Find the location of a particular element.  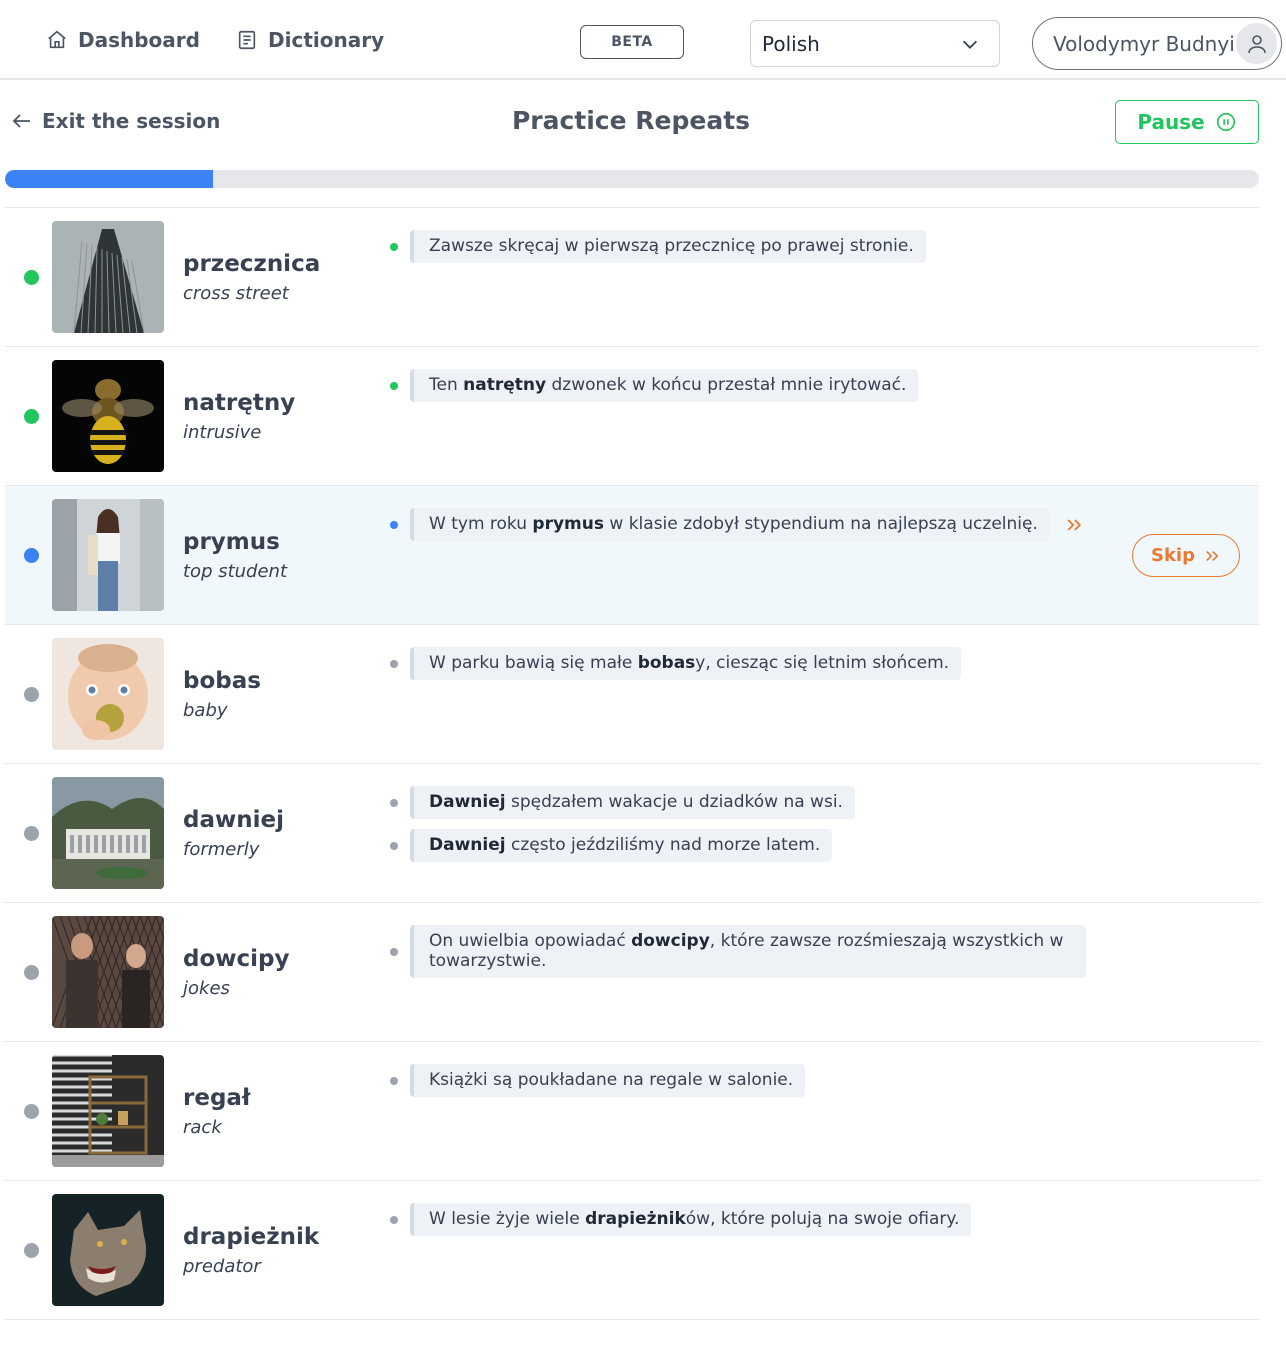

sentence-text-after: spędzałem wakacje u dziadków na wsi. is located at coordinates (674, 802).